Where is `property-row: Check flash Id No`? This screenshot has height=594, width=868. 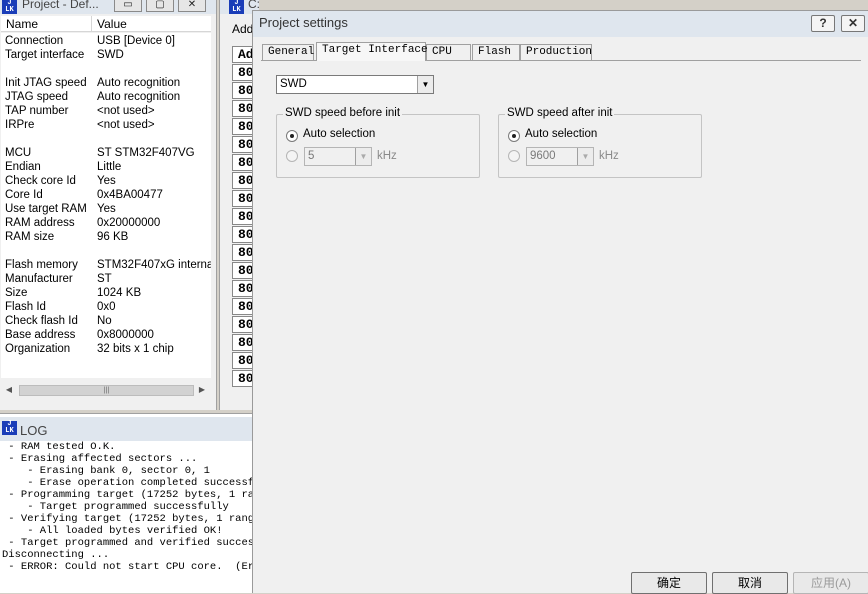 property-row: Check flash Id No is located at coordinates (106, 322).